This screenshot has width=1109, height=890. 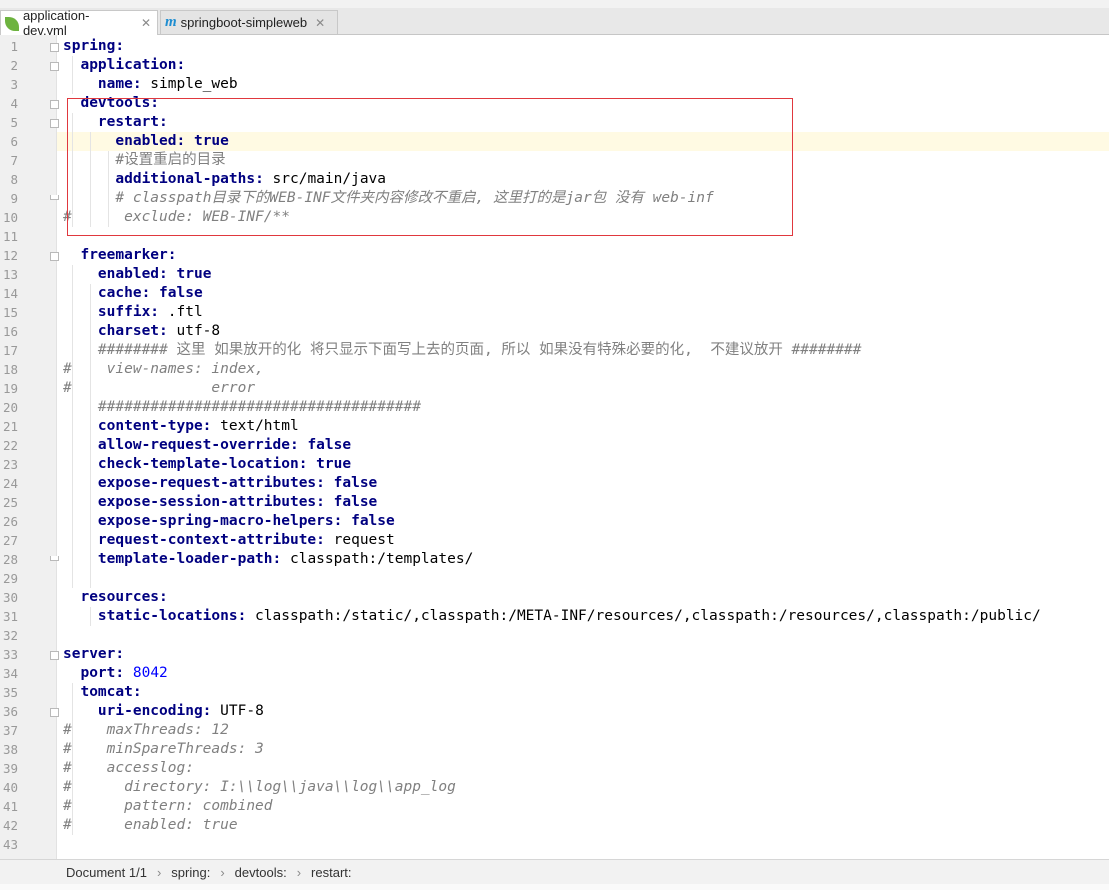 What do you see at coordinates (10, 407) in the screenshot?
I see `line-number: 20` at bounding box center [10, 407].